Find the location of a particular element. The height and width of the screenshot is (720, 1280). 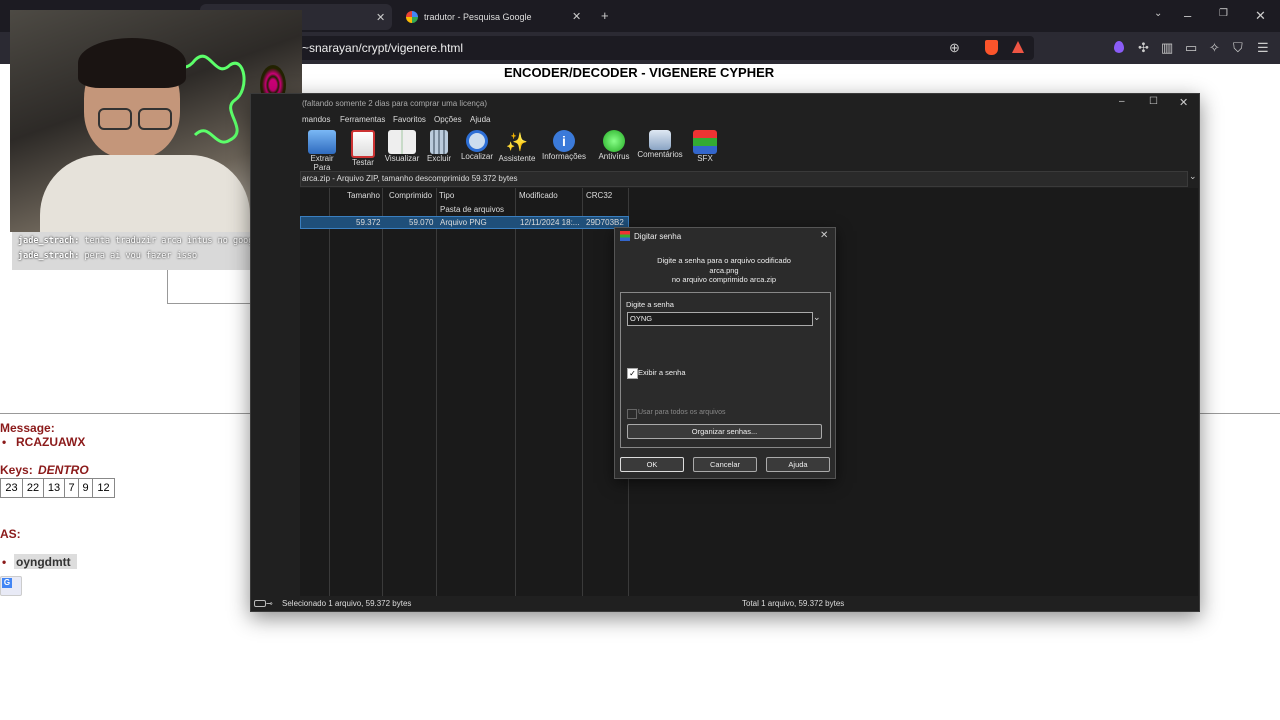

folder-icon is located at coordinates (322, 142).